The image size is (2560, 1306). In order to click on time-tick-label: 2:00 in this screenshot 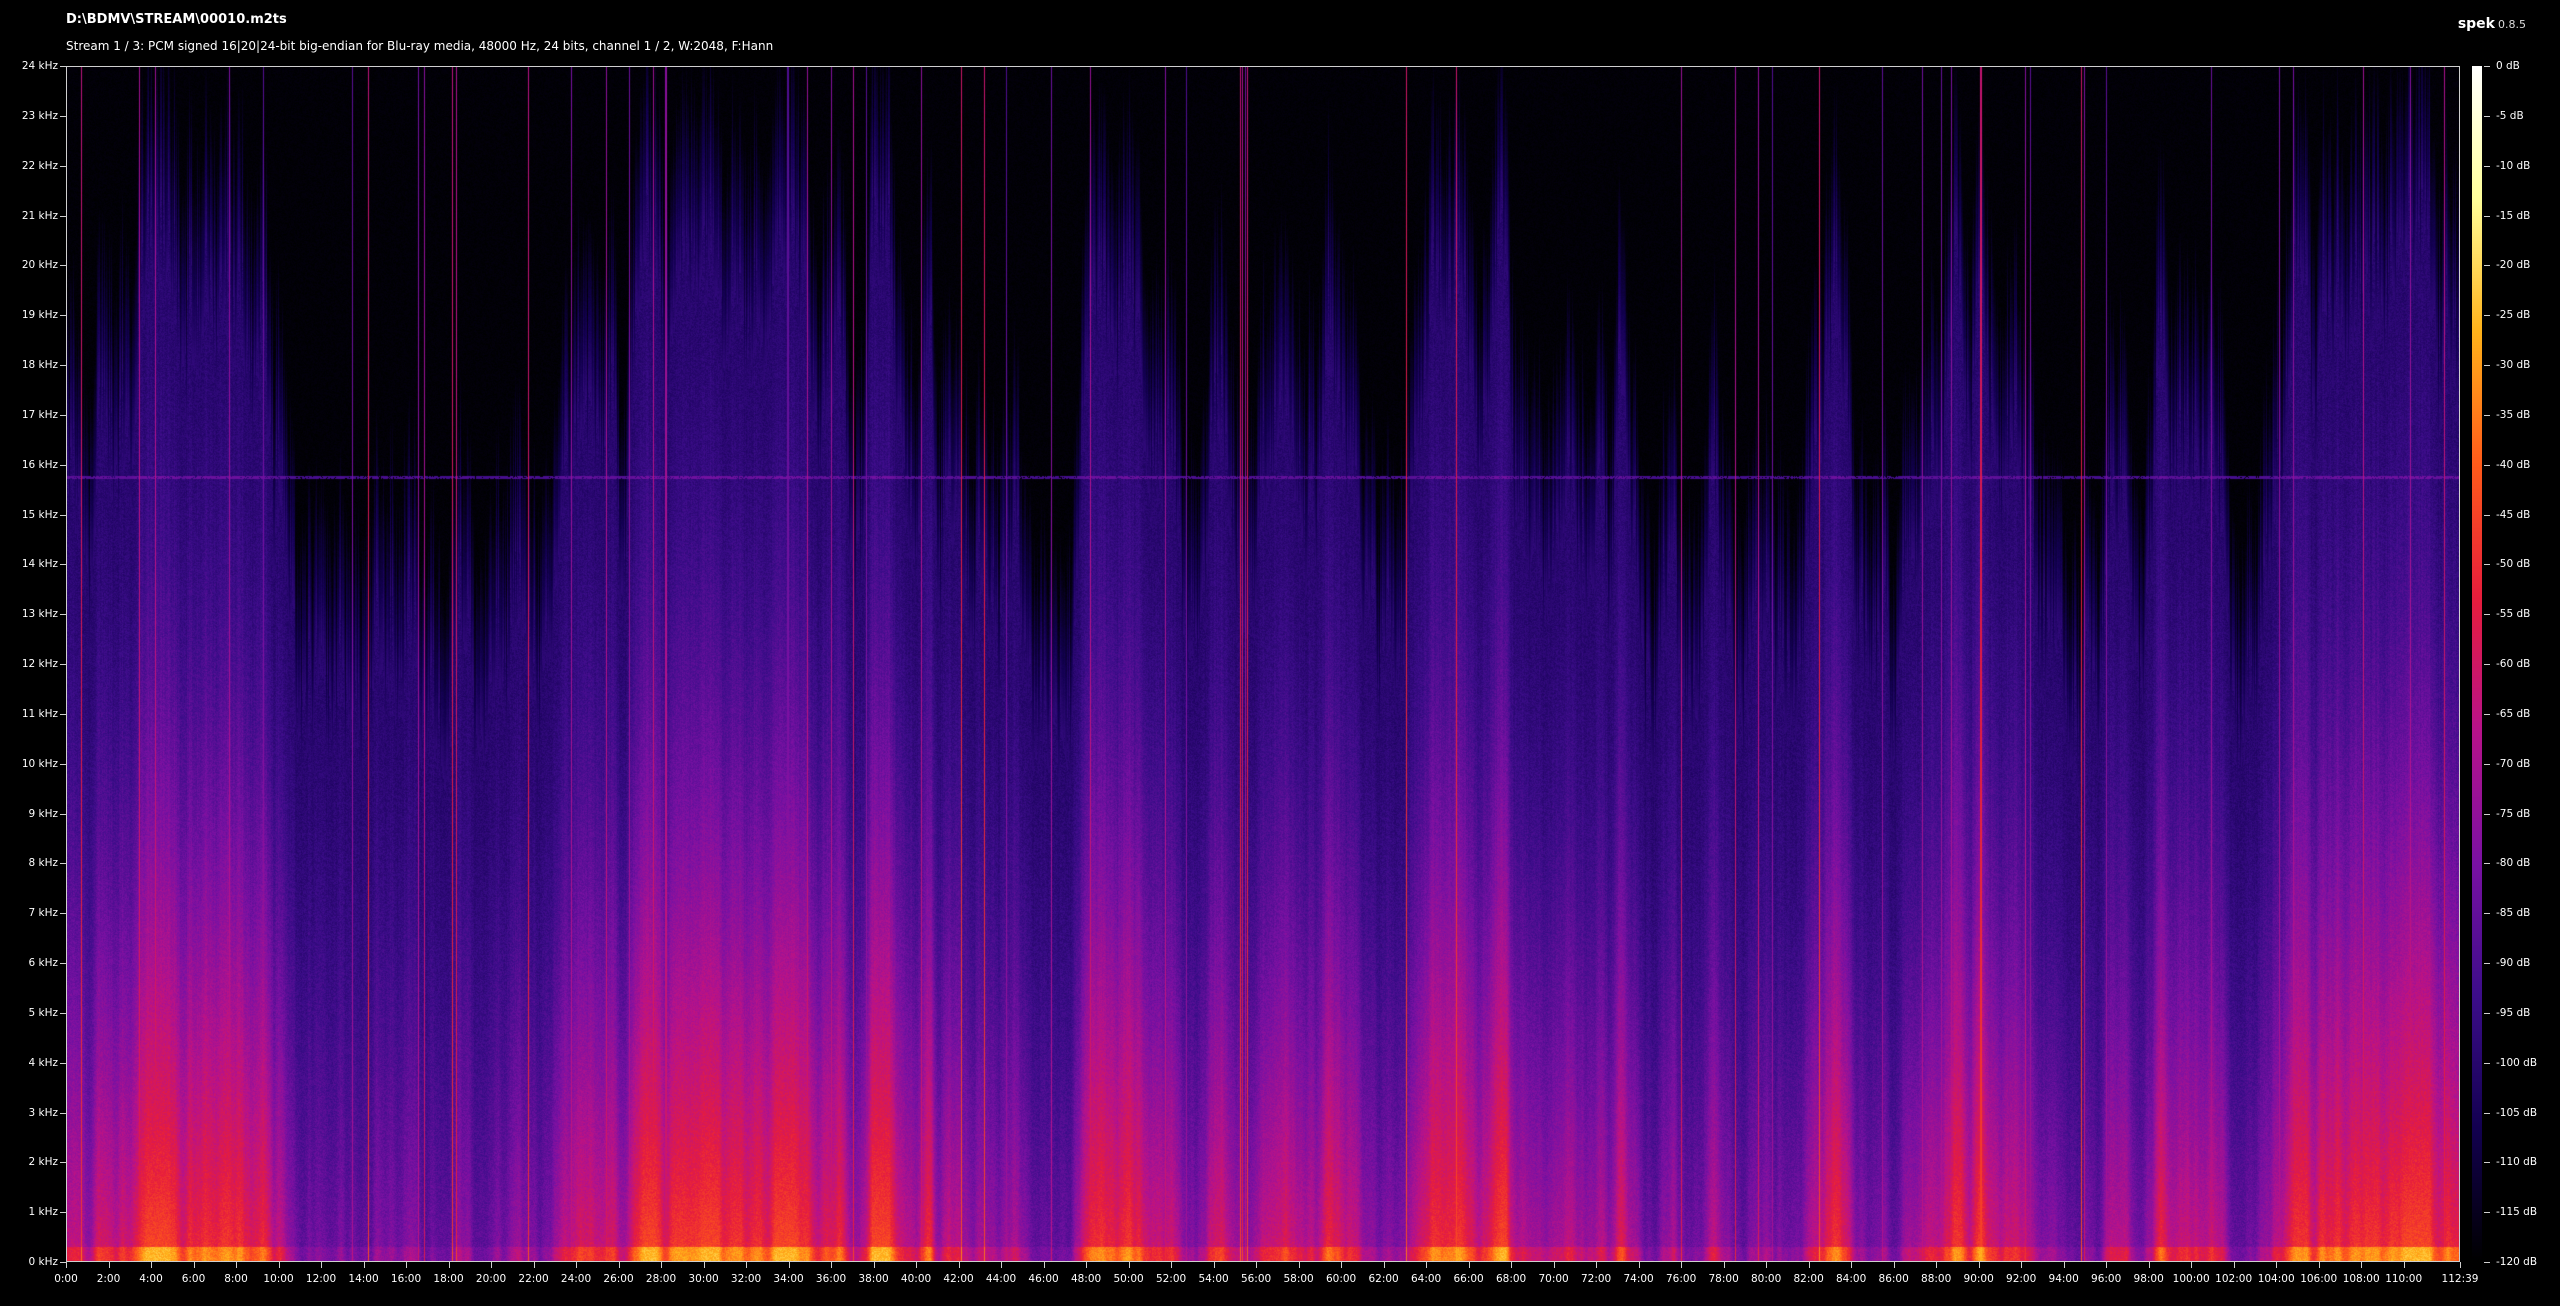, I will do `click(108, 1279)`.